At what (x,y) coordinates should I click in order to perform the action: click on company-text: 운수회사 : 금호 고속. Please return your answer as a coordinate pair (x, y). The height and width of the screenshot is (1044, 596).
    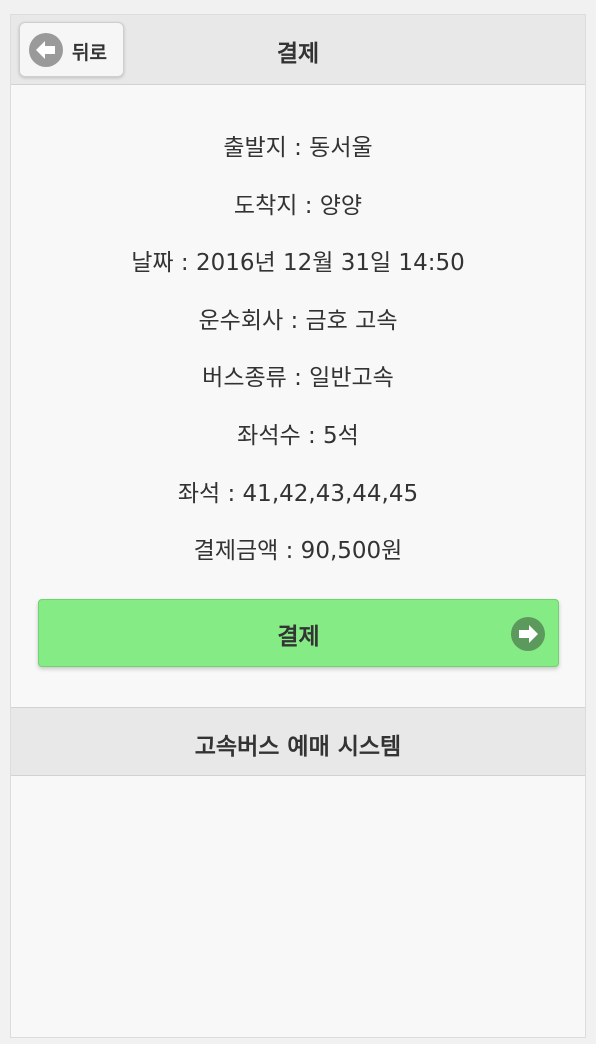
    Looking at the image, I should click on (298, 321).